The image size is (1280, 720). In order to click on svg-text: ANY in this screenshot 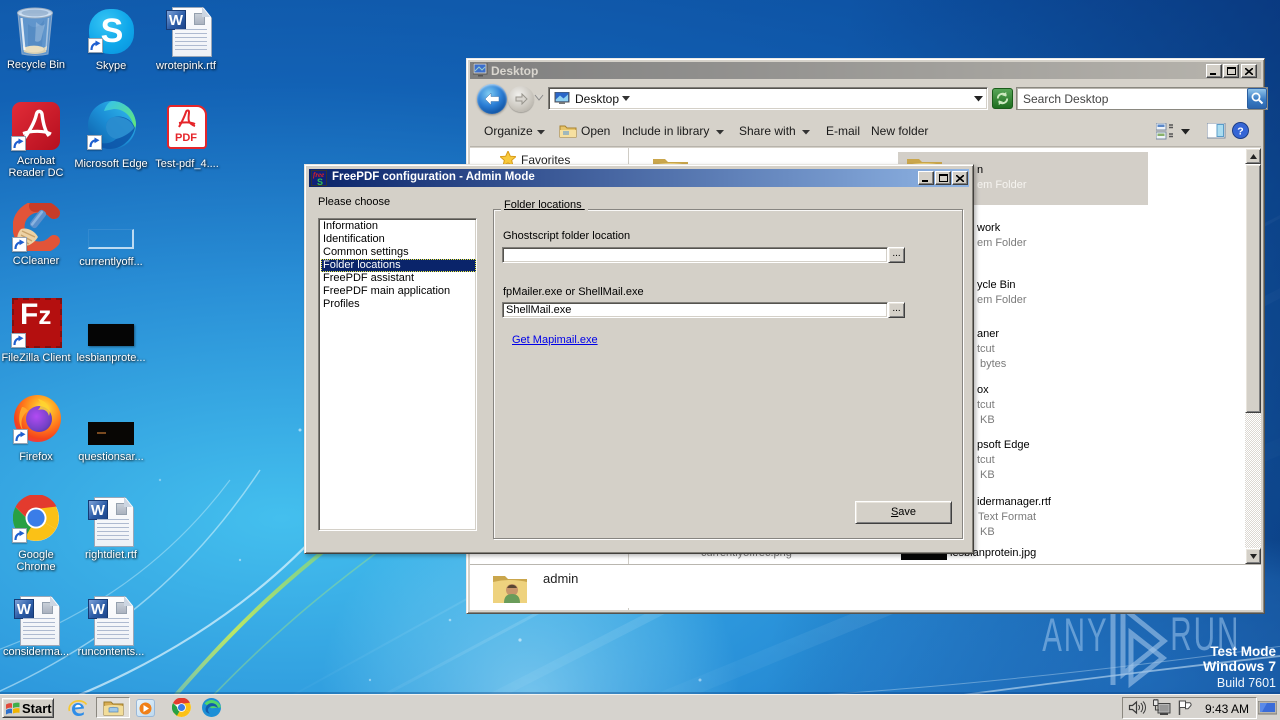, I will do `click(1075, 636)`.